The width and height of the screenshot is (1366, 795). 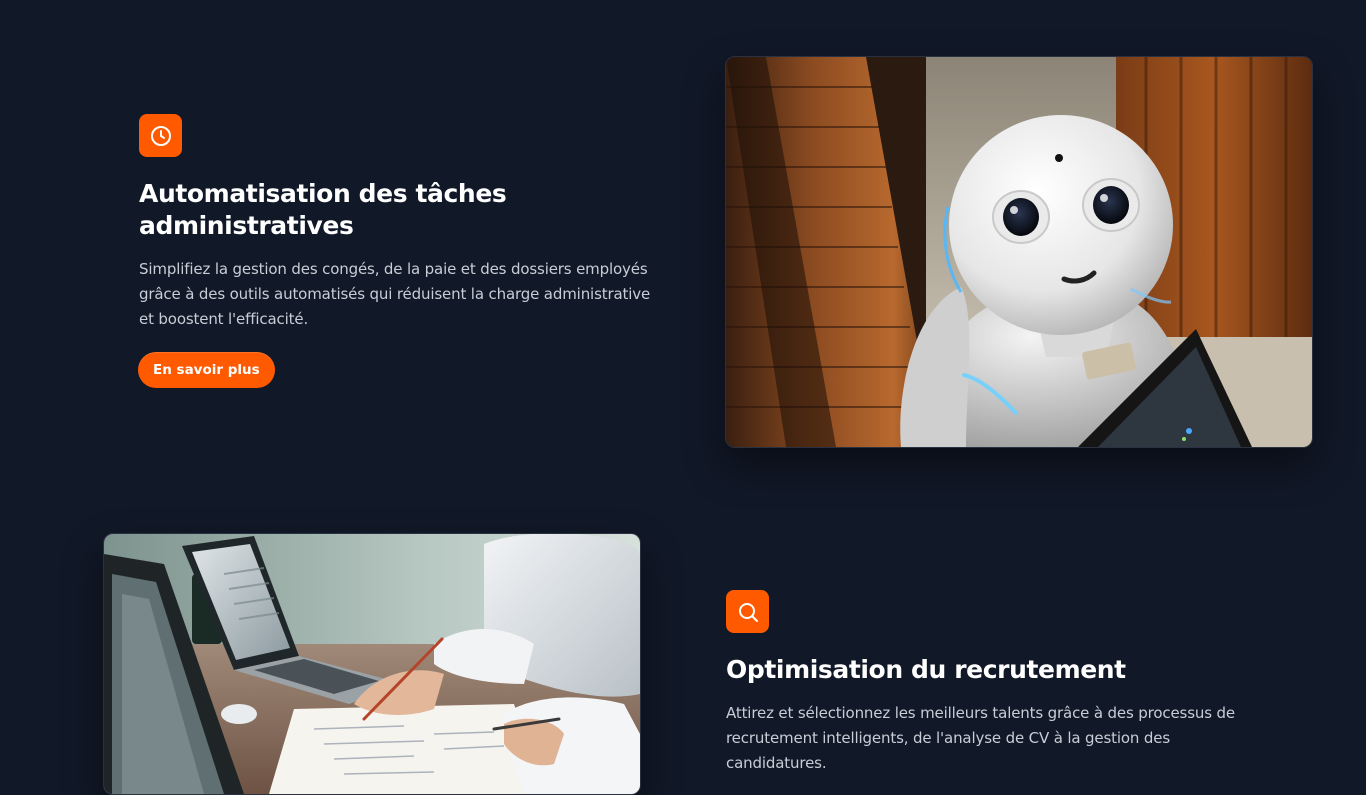 I want to click on search-icon-badge, so click(x=747, y=611).